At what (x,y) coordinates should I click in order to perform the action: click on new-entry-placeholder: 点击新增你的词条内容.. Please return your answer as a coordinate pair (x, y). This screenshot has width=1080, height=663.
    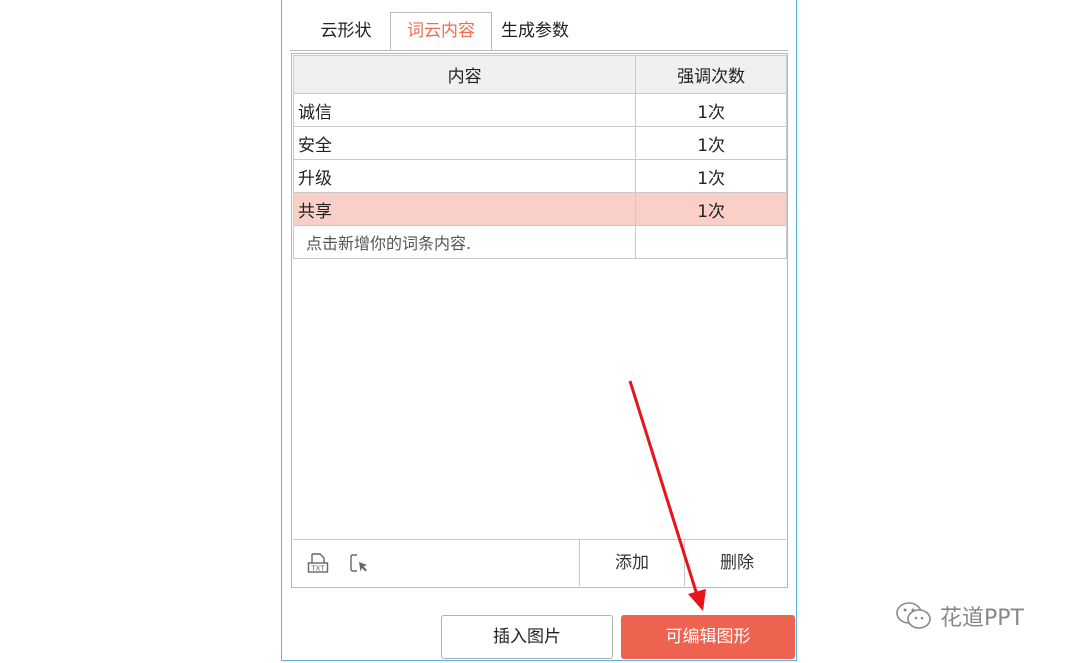
    Looking at the image, I should click on (464, 242).